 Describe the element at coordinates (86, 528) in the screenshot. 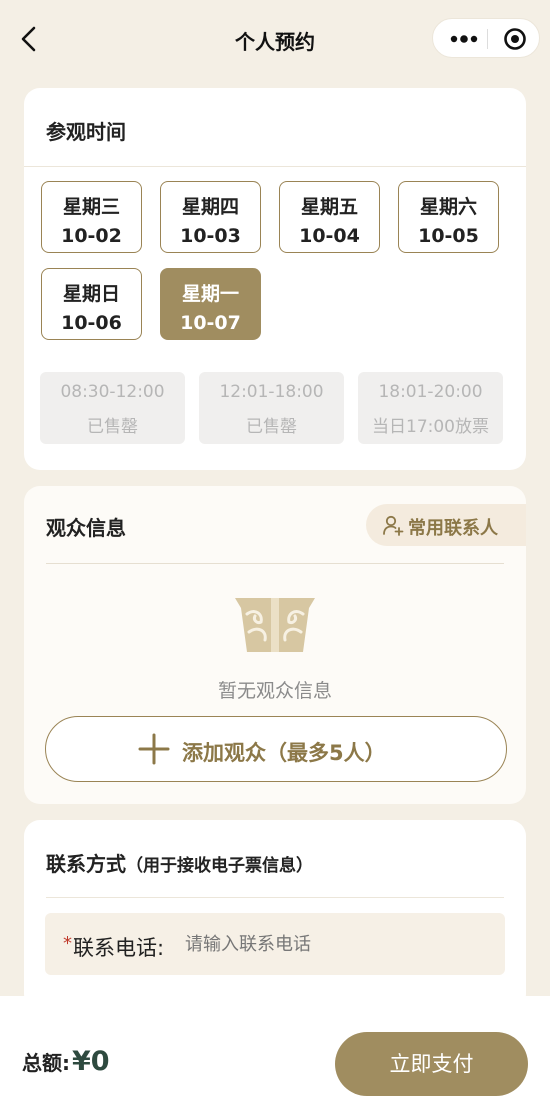

I see `audience-info-title: 观众信息` at that location.